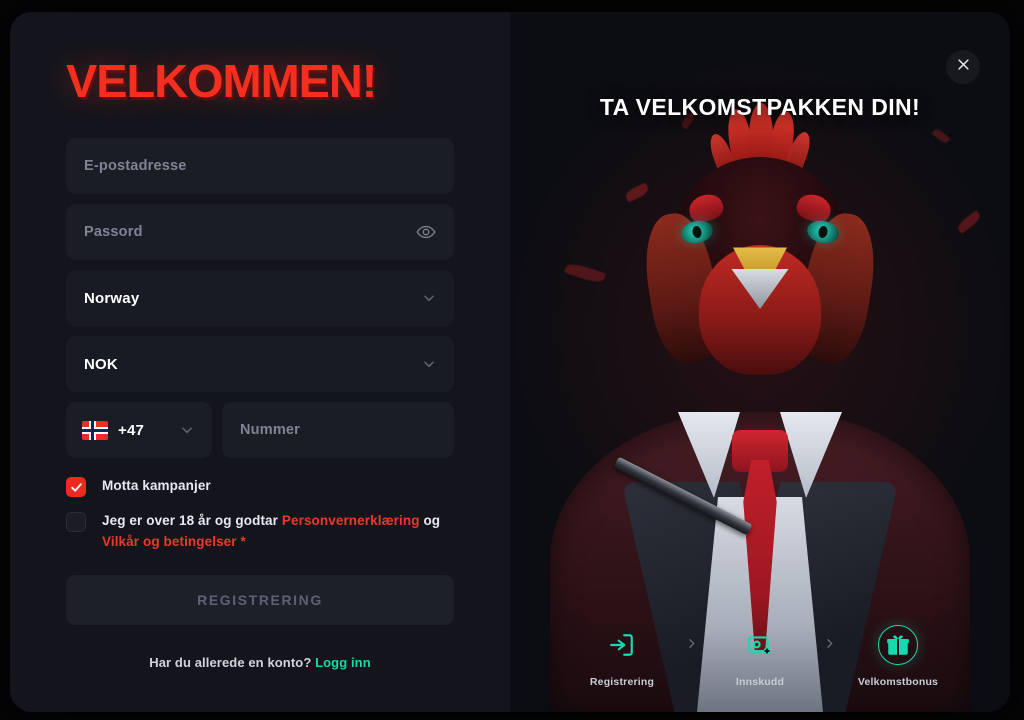  What do you see at coordinates (260, 166) in the screenshot?
I see `email-field: E-postadresse` at bounding box center [260, 166].